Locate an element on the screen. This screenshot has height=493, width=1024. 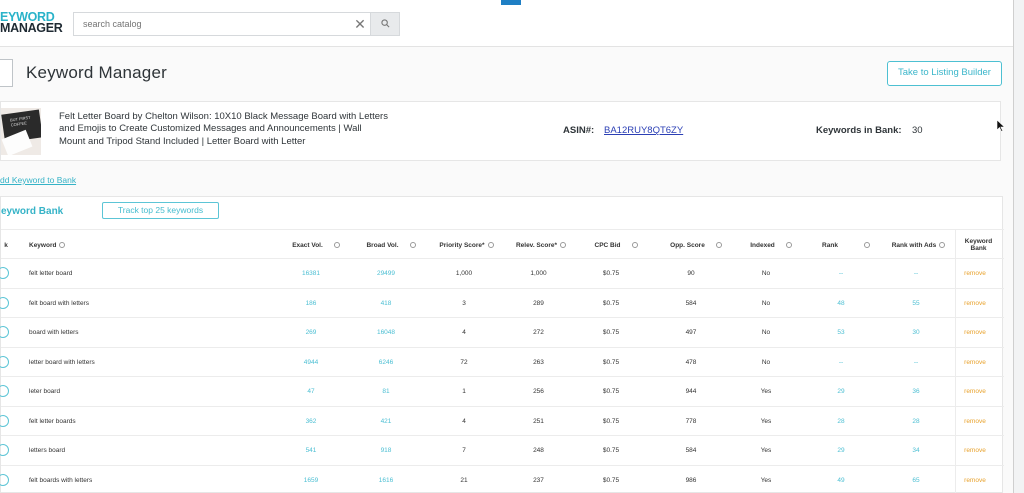
cpc-bid-cell: $0.75 is located at coordinates (611, 303).